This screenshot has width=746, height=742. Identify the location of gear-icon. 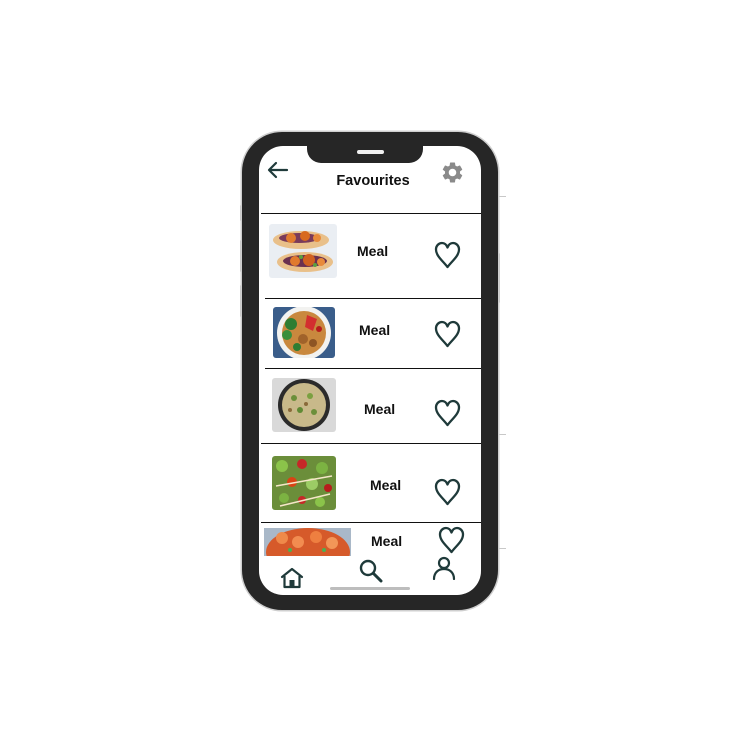
(452, 172).